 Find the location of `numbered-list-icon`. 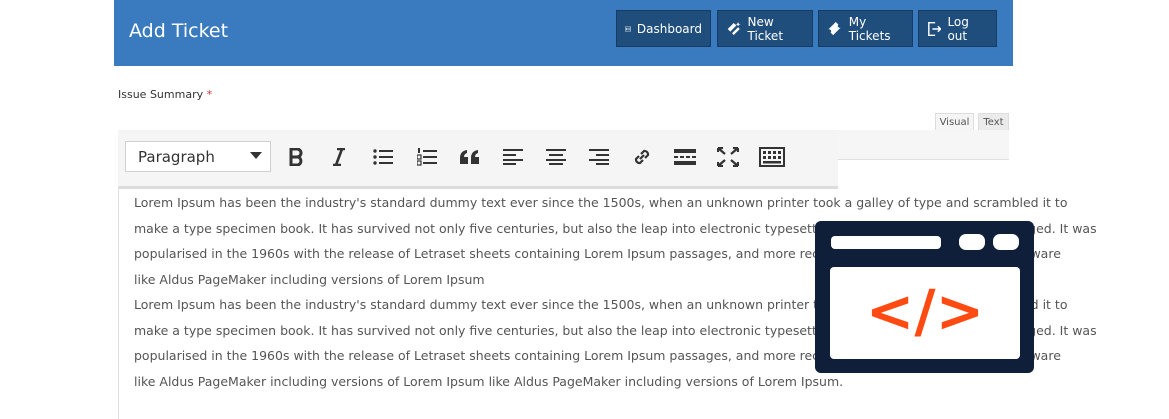

numbered-list-icon is located at coordinates (427, 157).